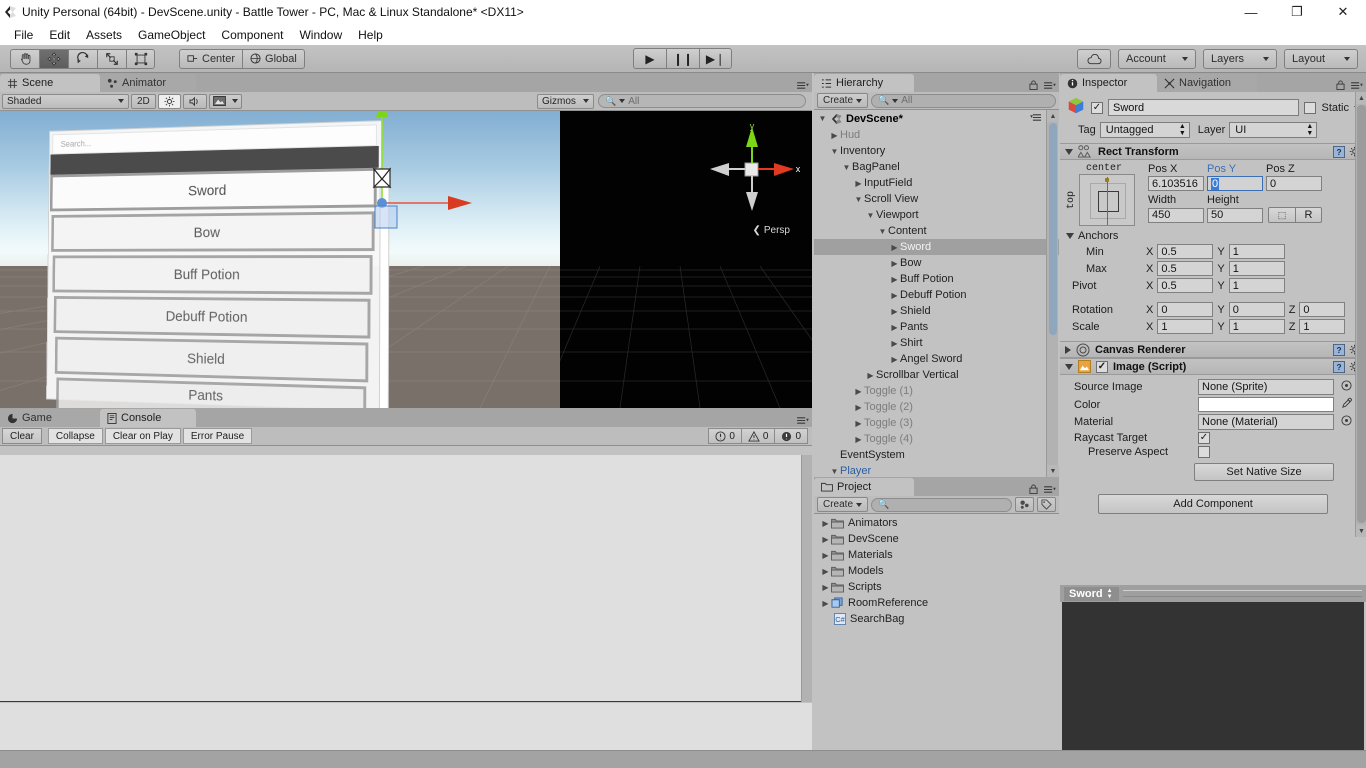  I want to click on rotation-y-input: 0, so click(1256, 309).